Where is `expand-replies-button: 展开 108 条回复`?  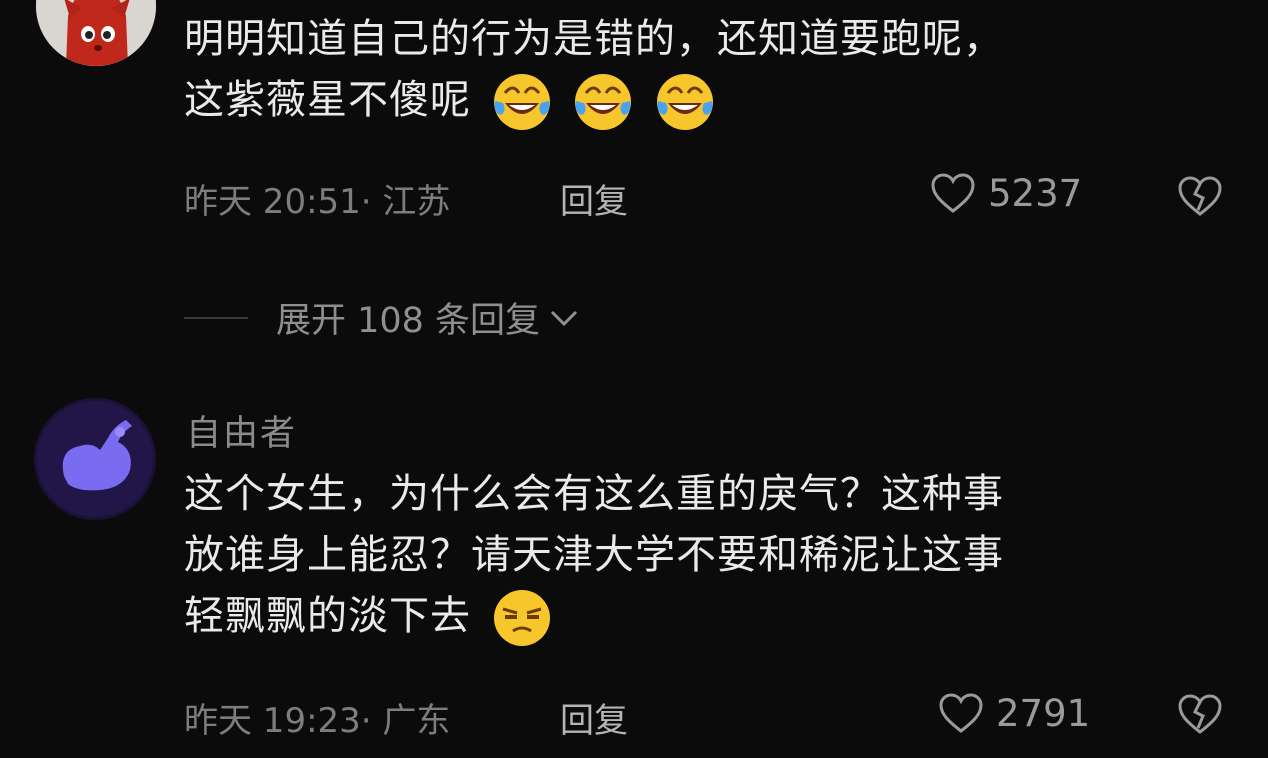 expand-replies-button: 展开 108 条回复 is located at coordinates (383, 317).